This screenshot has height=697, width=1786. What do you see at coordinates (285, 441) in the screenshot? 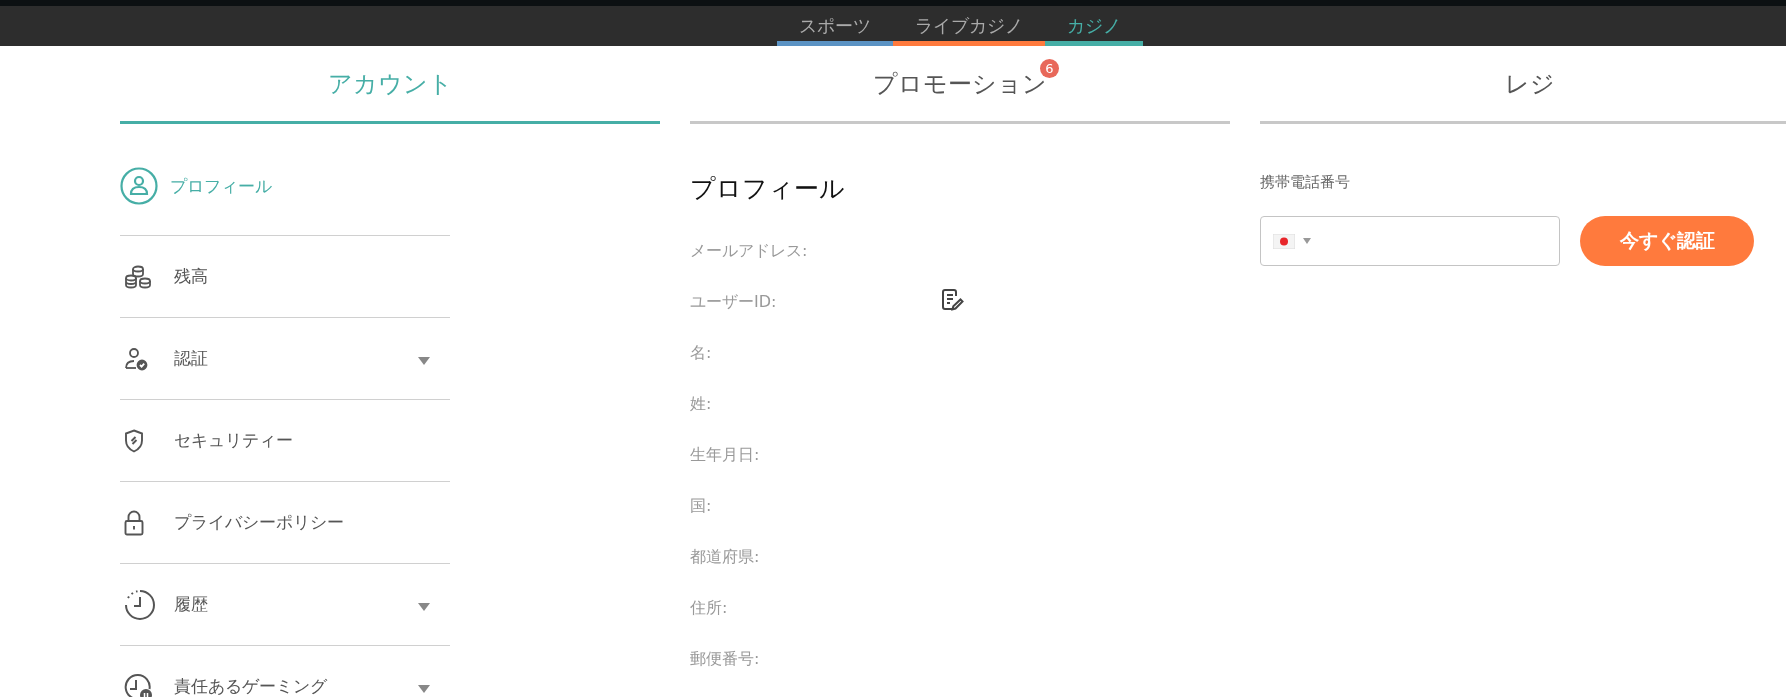
I see `sidebar-item: セキュリティー` at bounding box center [285, 441].